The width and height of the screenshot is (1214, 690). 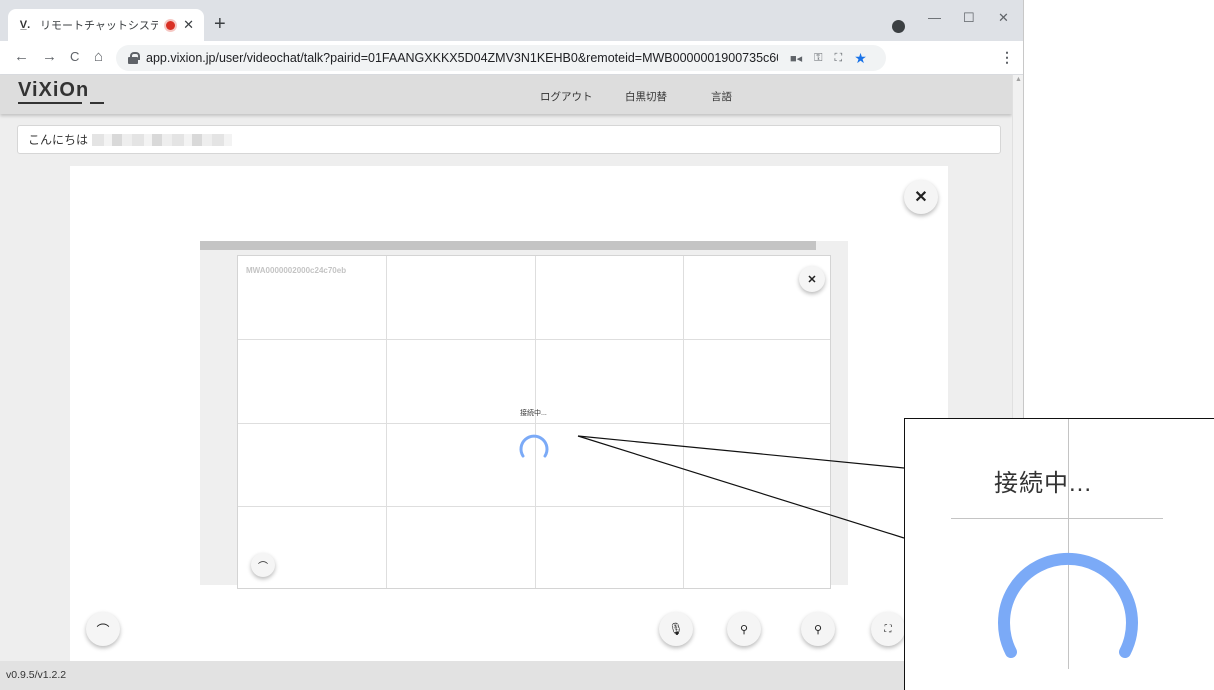 I want to click on mic-icon: 🎙, so click(x=676, y=629).